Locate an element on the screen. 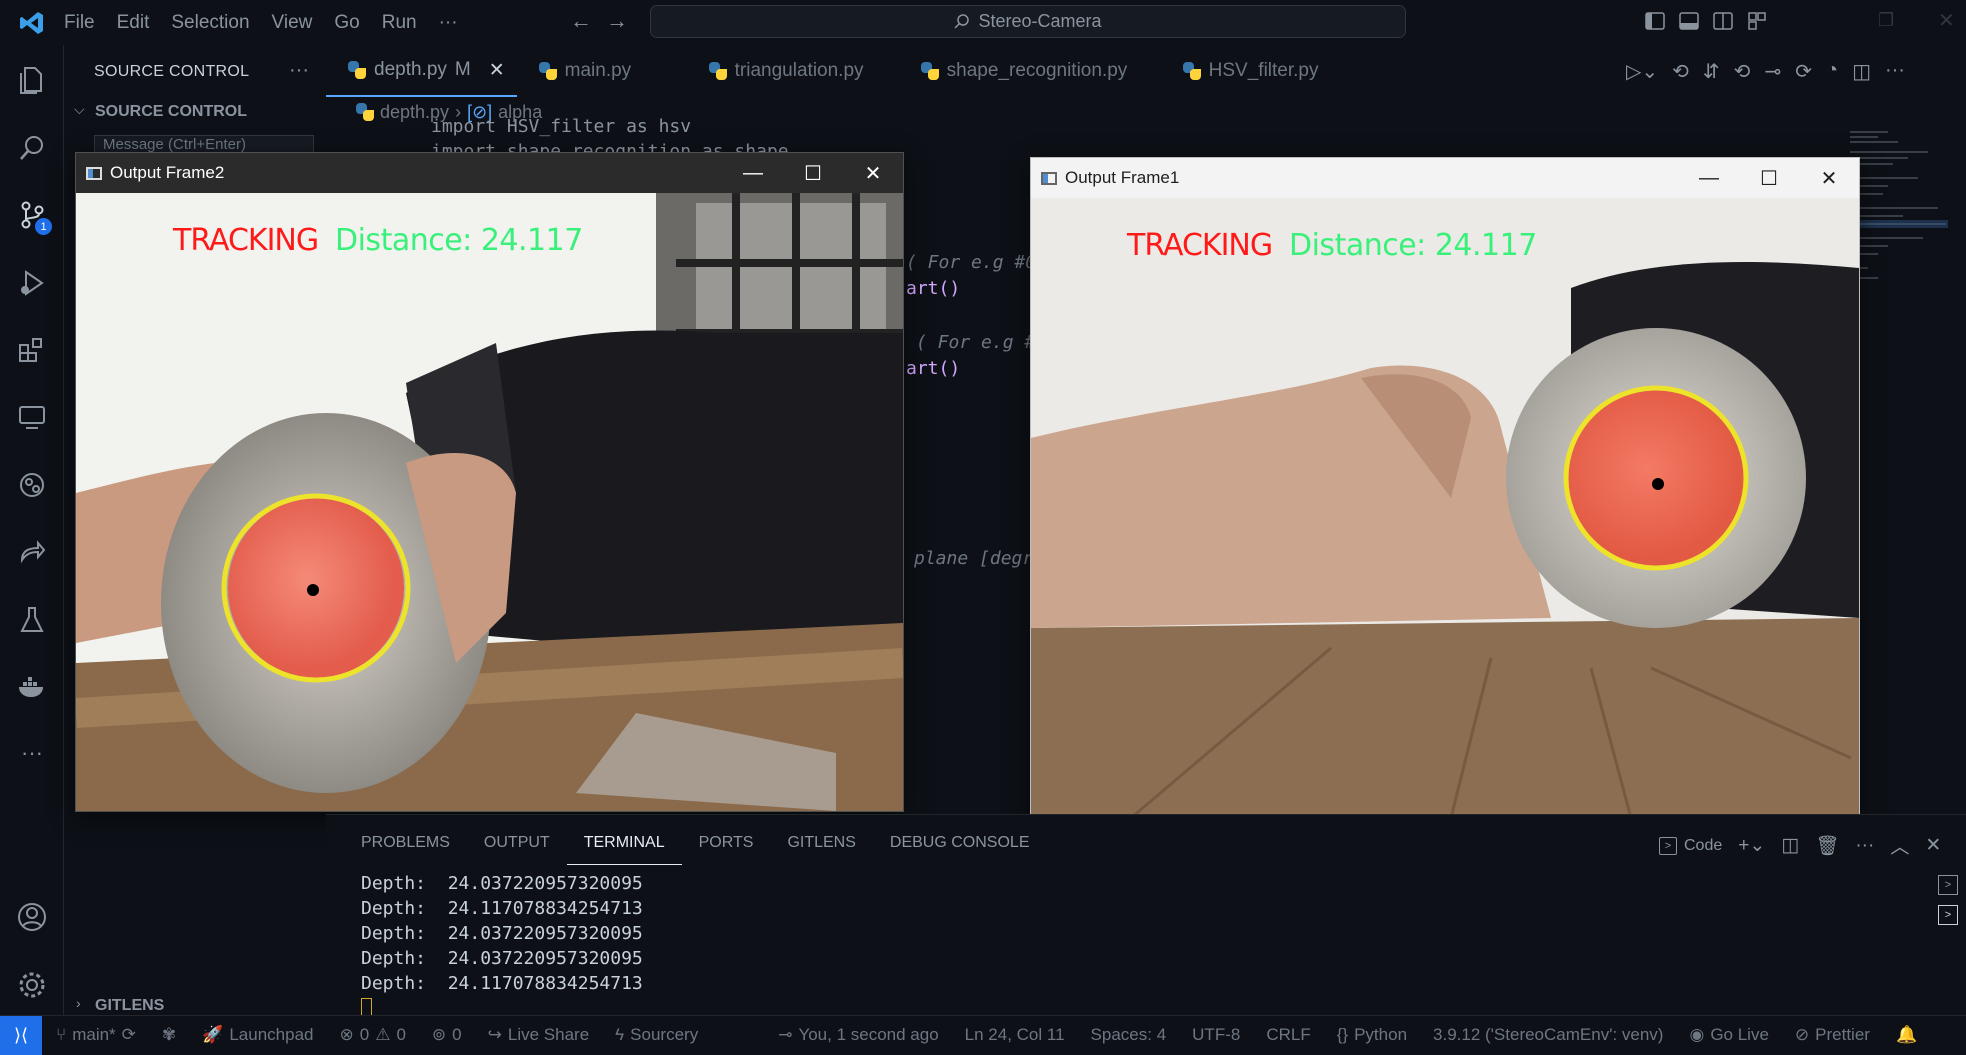 This screenshot has width=1966, height=1055. tab-hsv-filter-py: HSV_filter.py is located at coordinates (1251, 71).